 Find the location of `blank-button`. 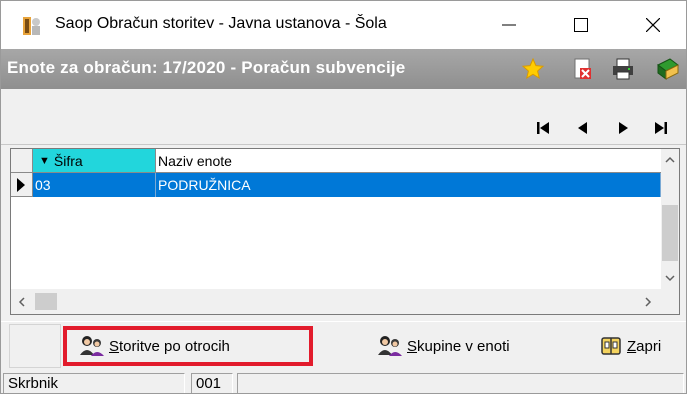

blank-button is located at coordinates (35, 346).